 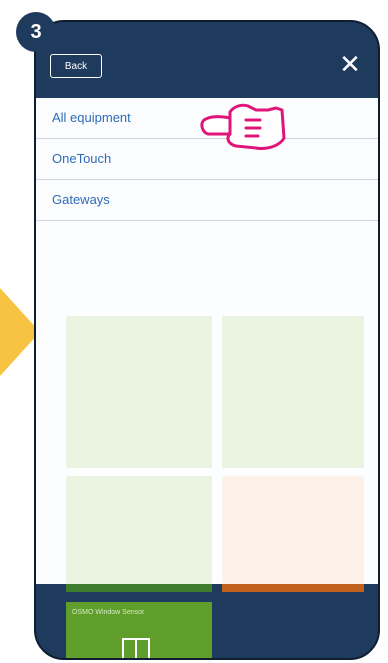 What do you see at coordinates (139, 588) in the screenshot?
I see `green-tile-edge` at bounding box center [139, 588].